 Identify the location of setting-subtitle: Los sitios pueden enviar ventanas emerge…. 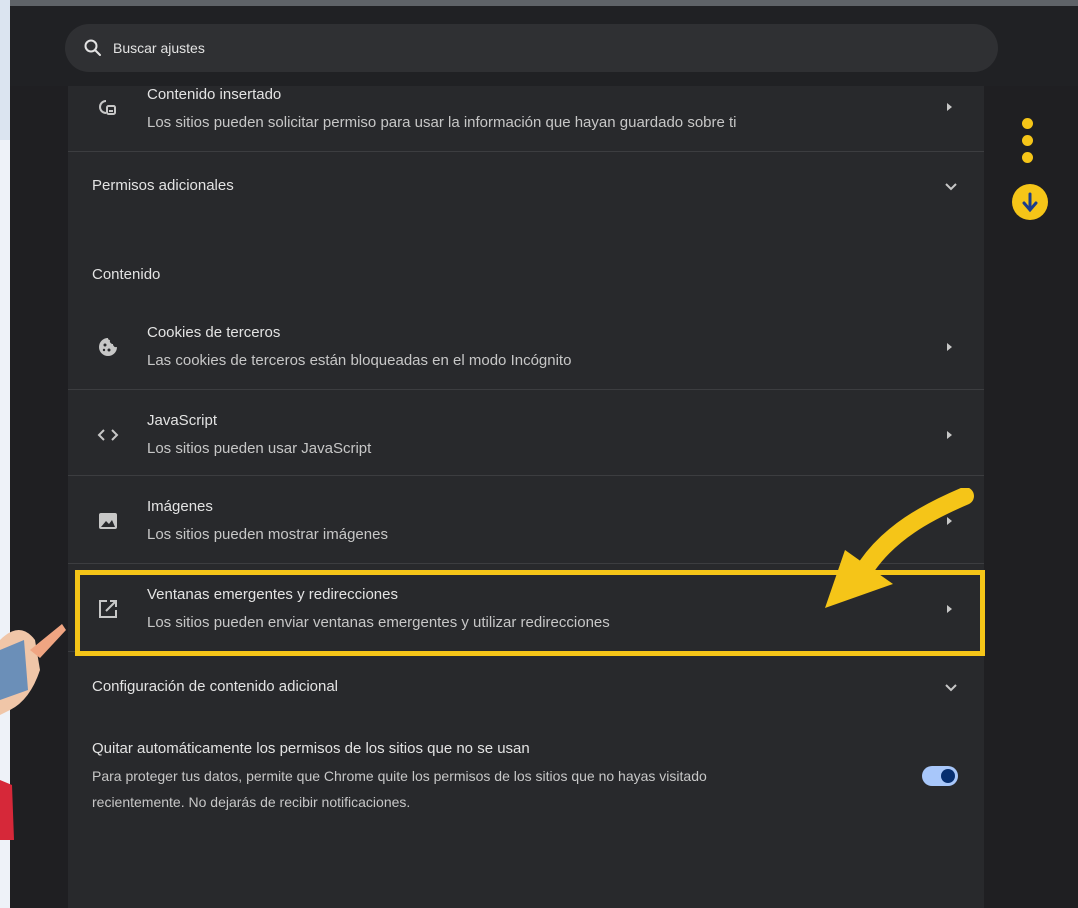
(378, 622).